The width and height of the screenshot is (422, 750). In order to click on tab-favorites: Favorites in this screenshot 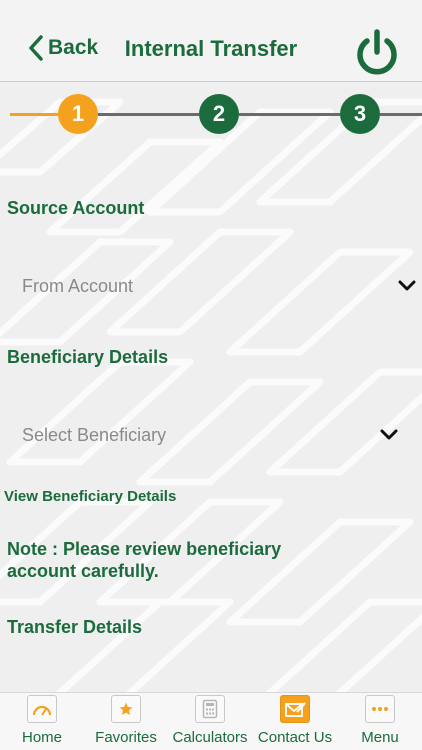, I will do `click(126, 721)`.